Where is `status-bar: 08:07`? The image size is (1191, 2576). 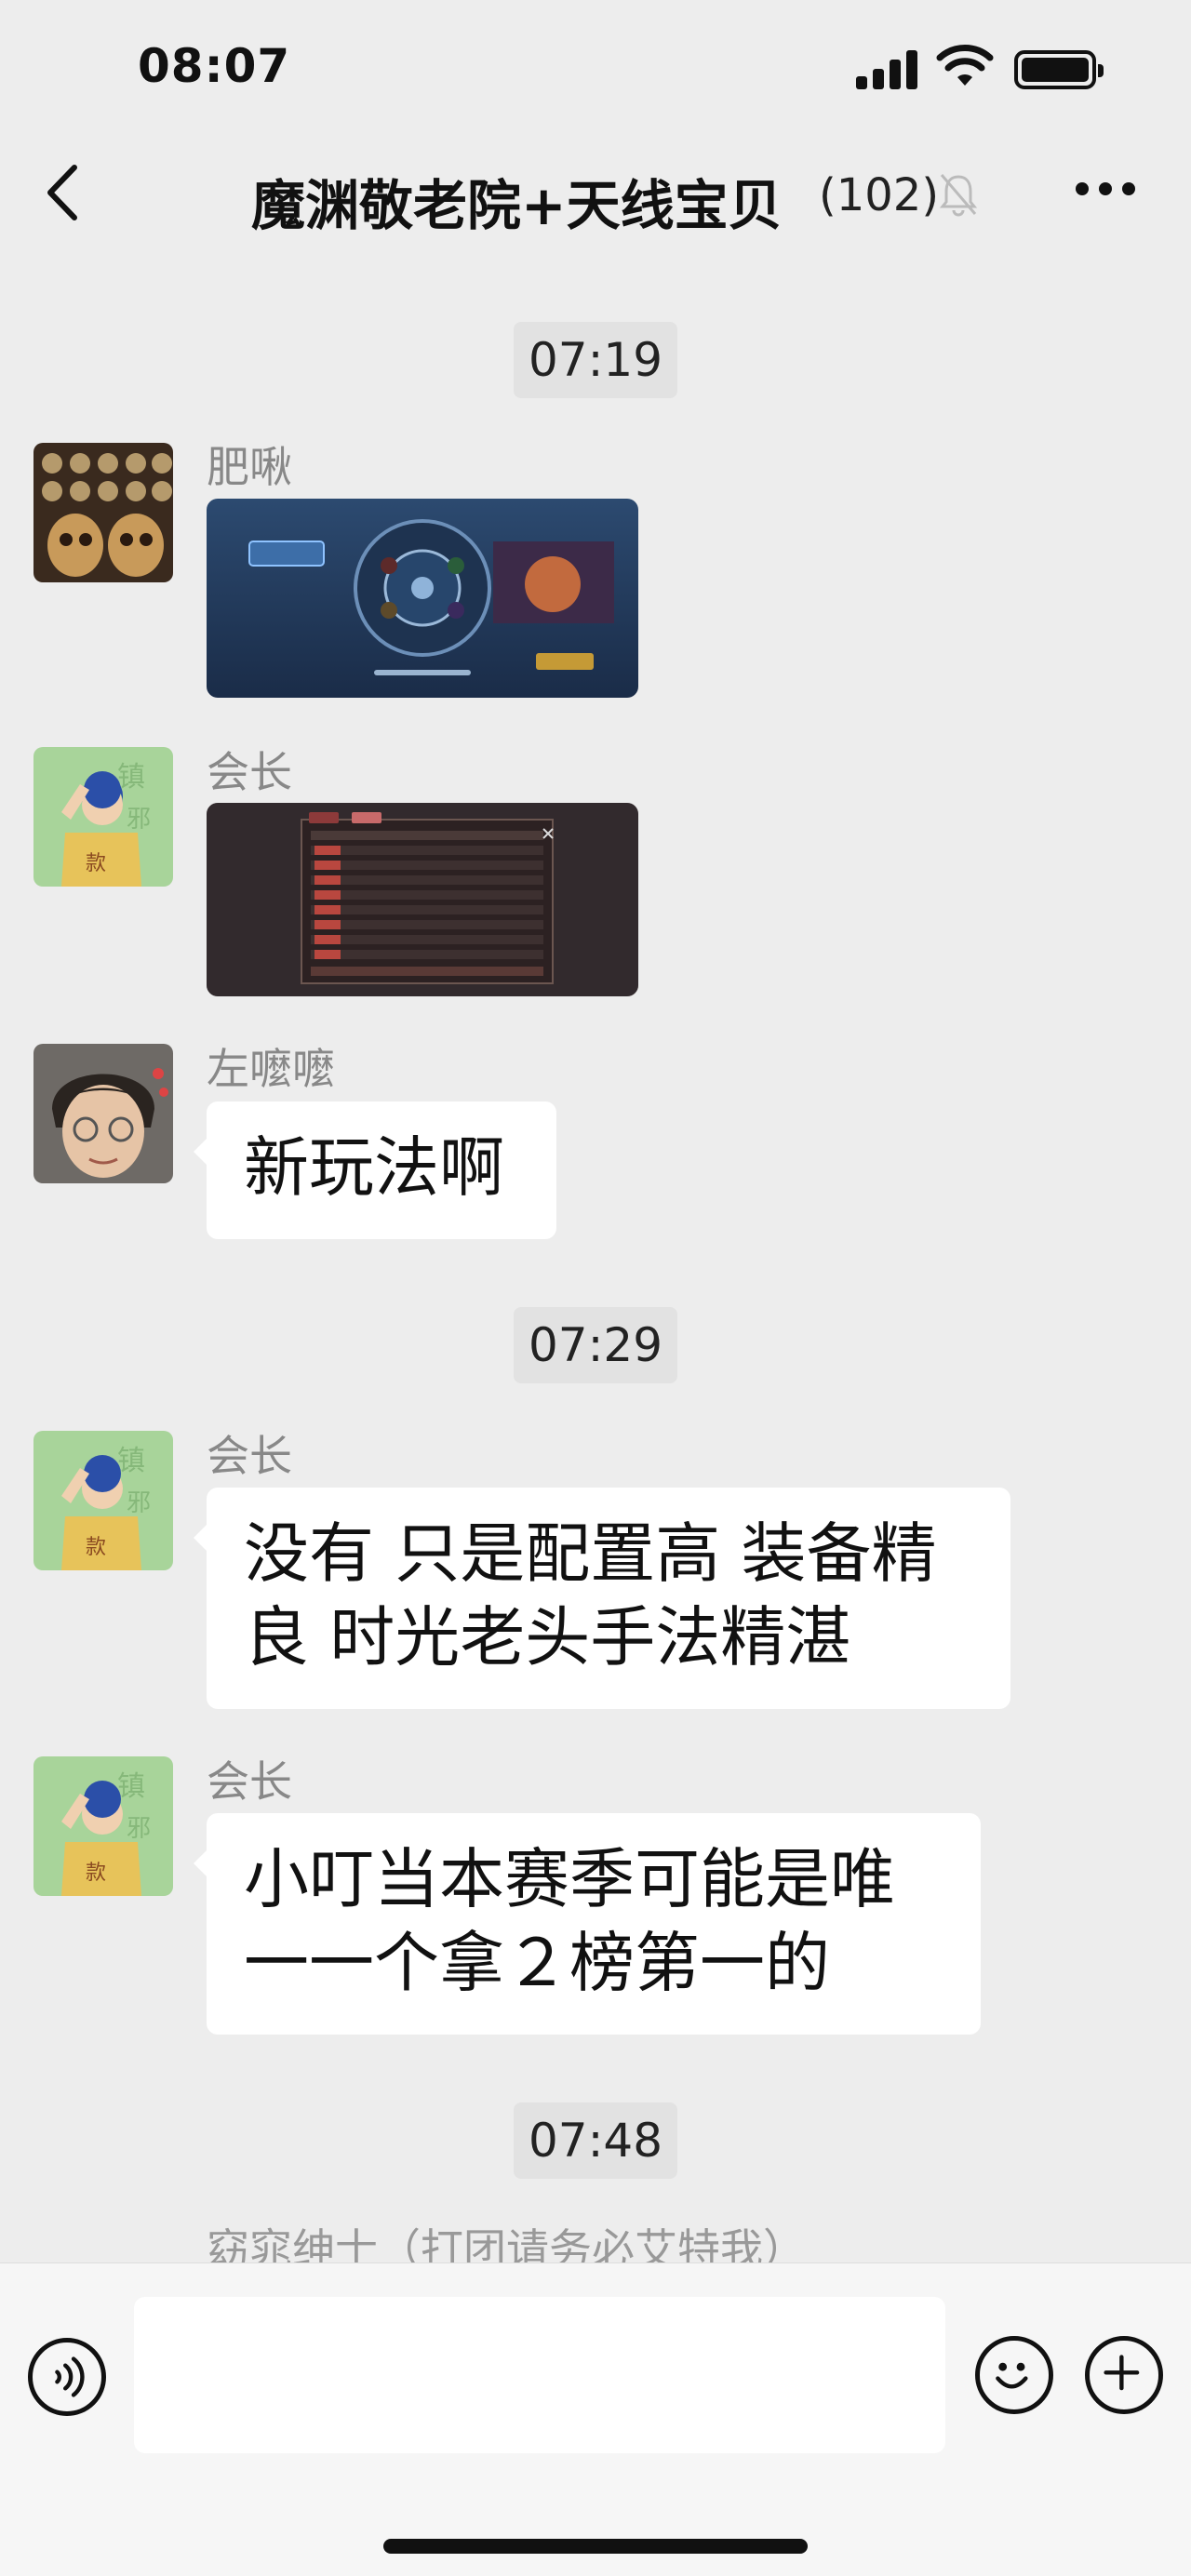 status-bar: 08:07 is located at coordinates (595, 70).